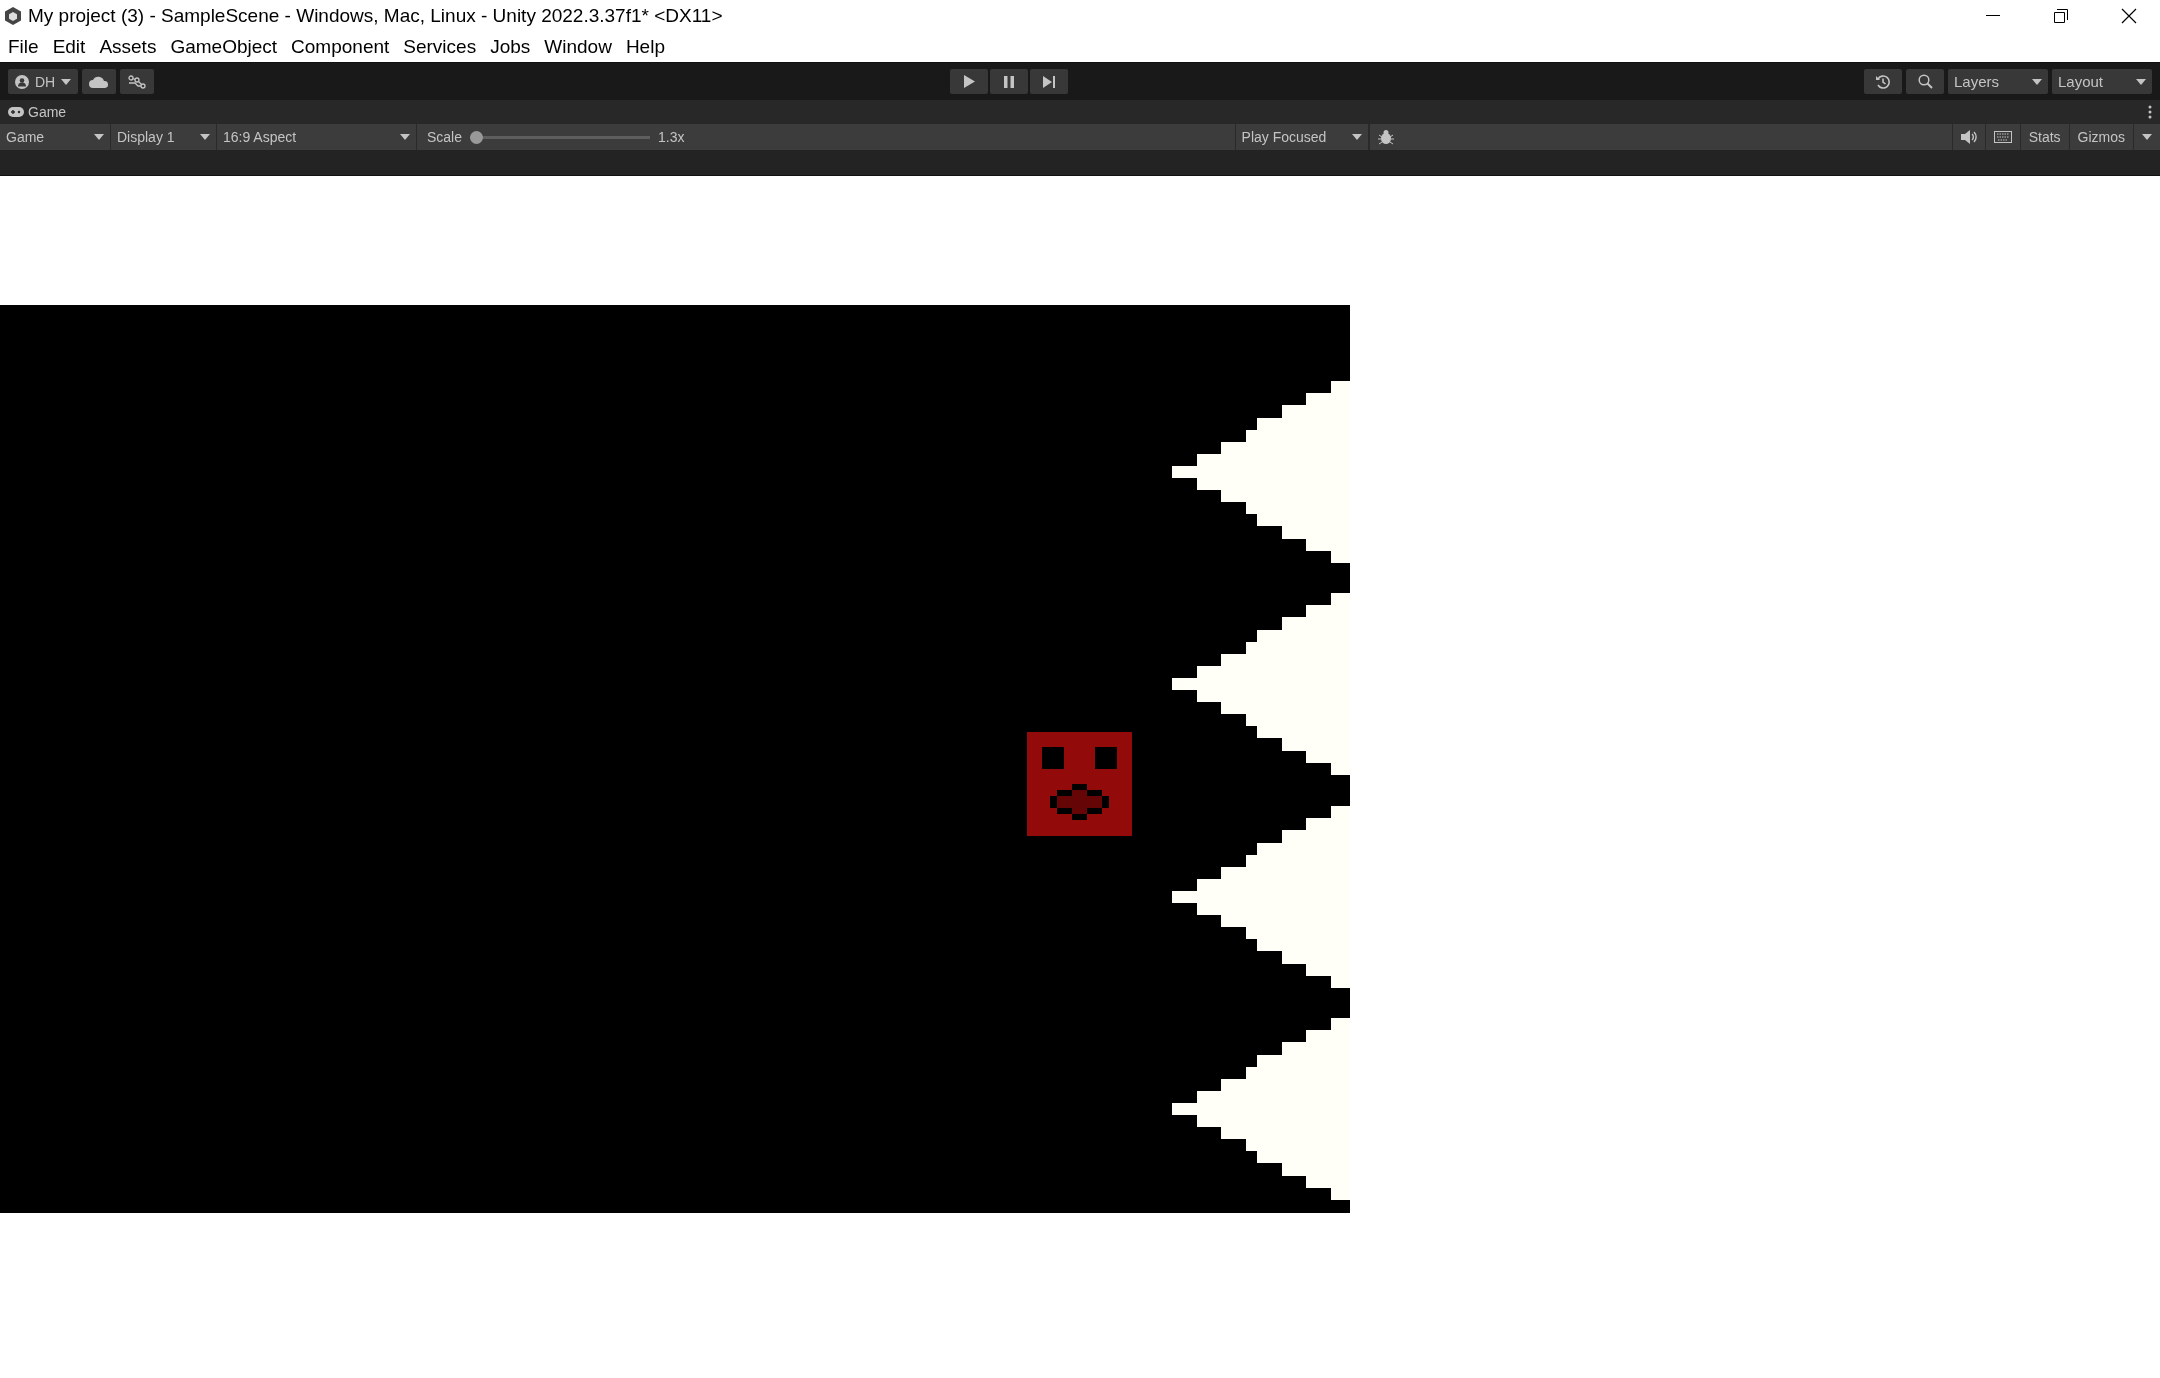 The height and width of the screenshot is (1378, 2160). What do you see at coordinates (671, 137) in the screenshot?
I see `scale-value: 1.3x` at bounding box center [671, 137].